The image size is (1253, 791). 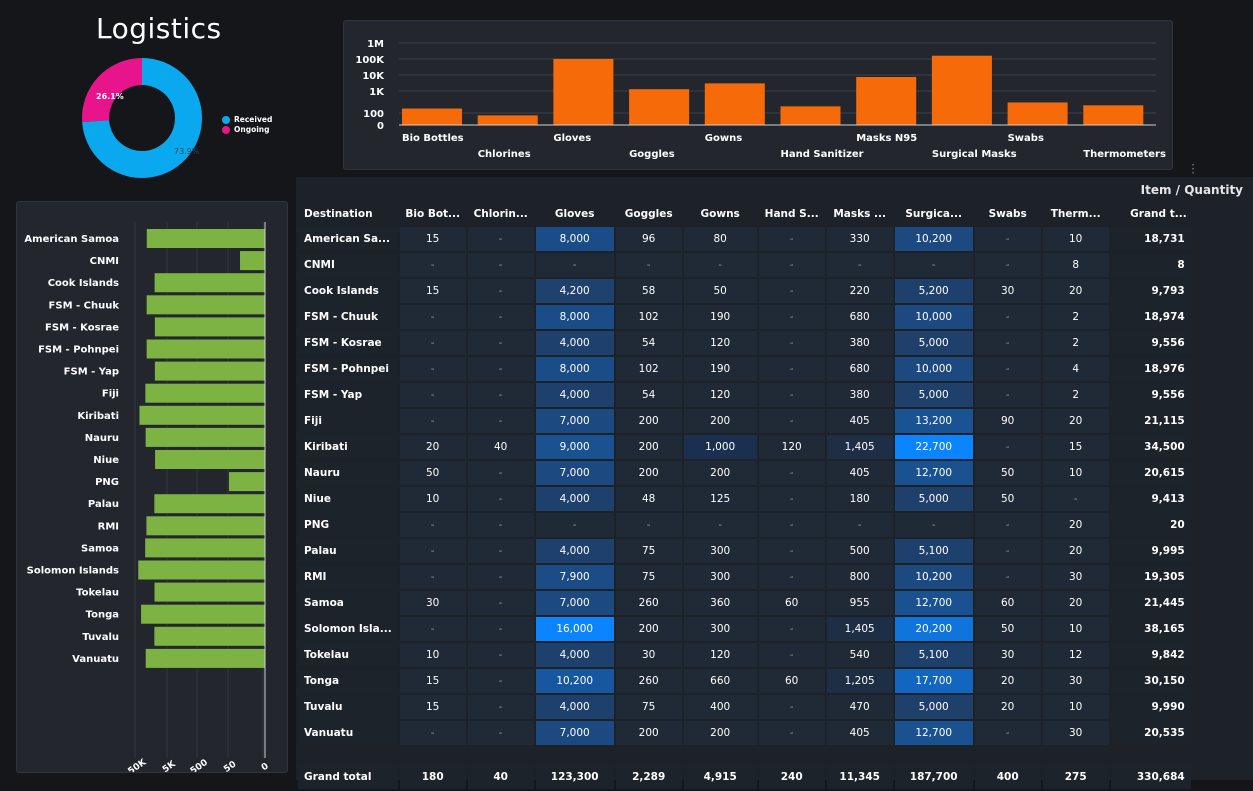 I want to click on grand-total-cell: 40, so click(x=500, y=777).